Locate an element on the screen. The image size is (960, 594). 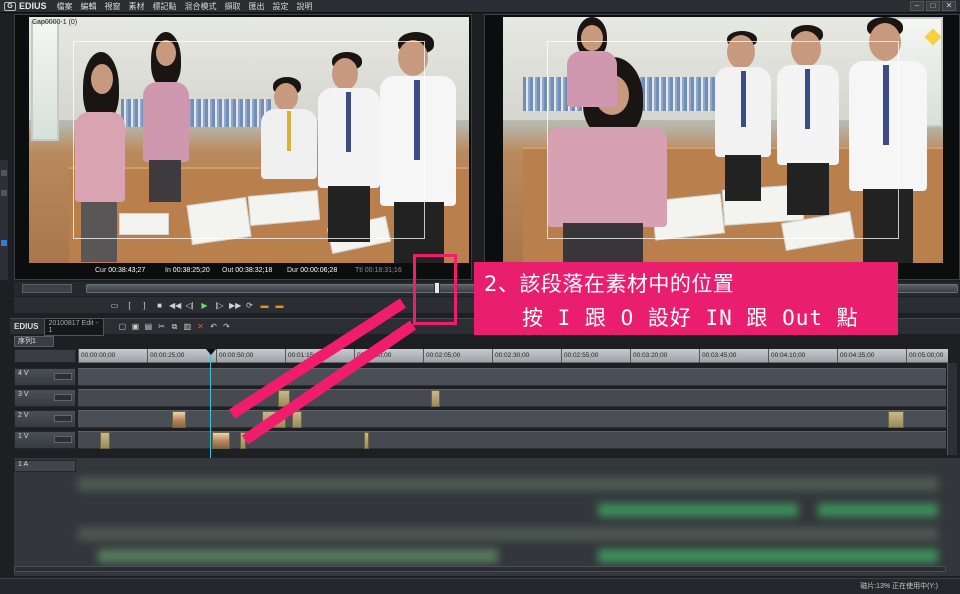
callout-line-1: 2、該段落在素材中的位置 is located at coordinates (609, 284).